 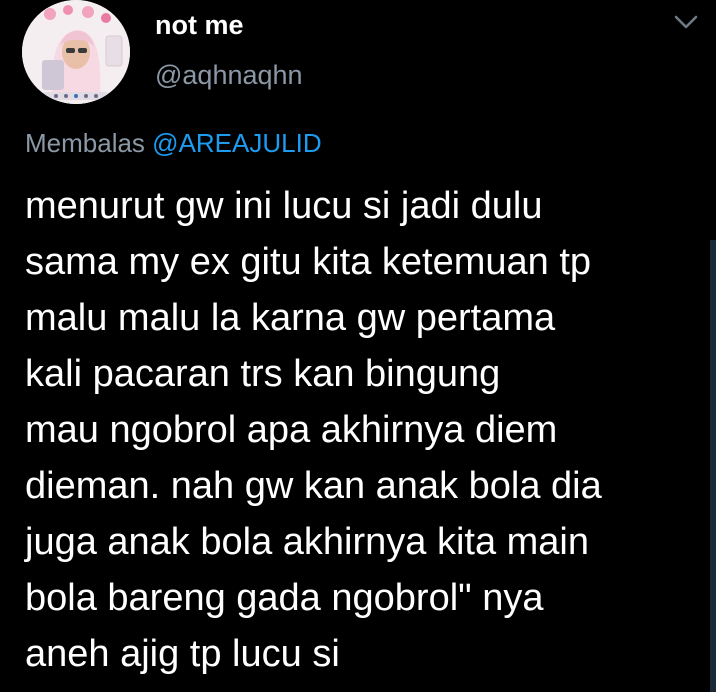 I want to click on display-name: not me, so click(x=199, y=25).